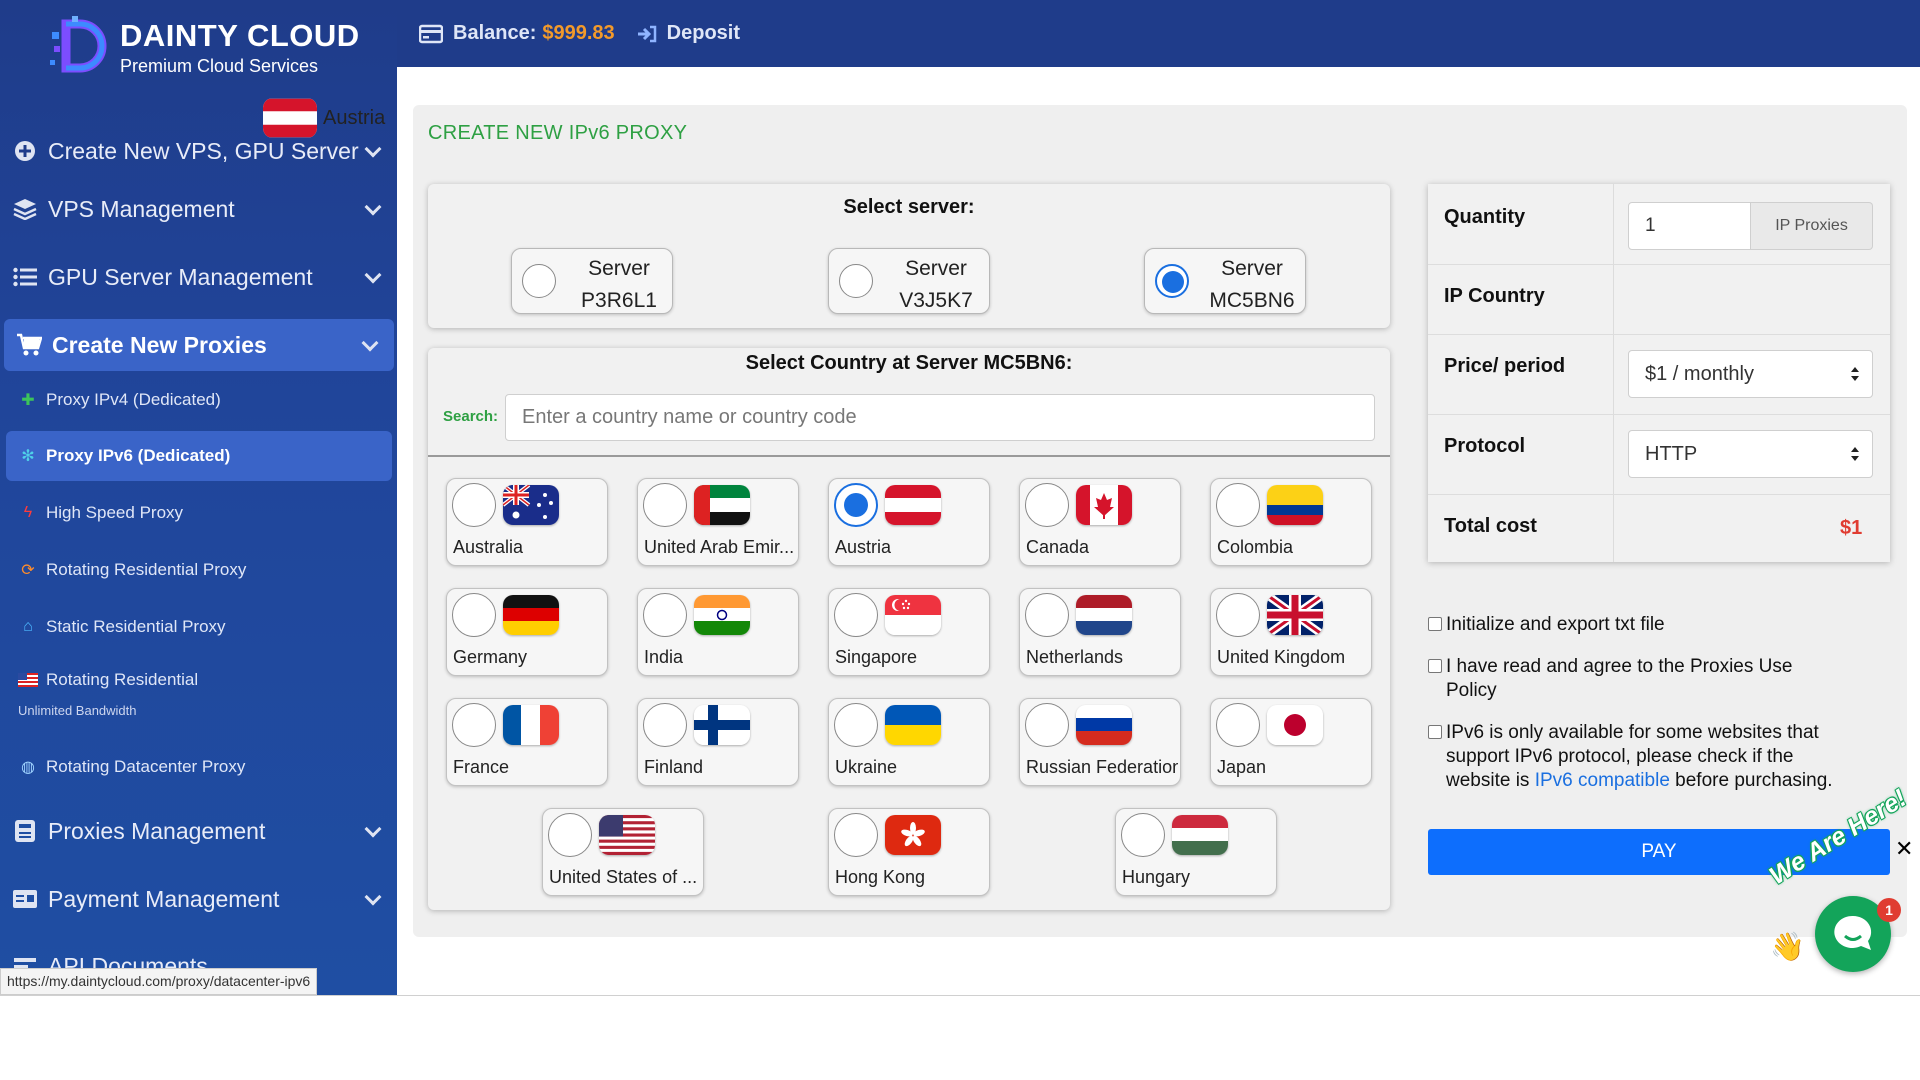  I want to click on deposit-label: Deposit, so click(703, 33).